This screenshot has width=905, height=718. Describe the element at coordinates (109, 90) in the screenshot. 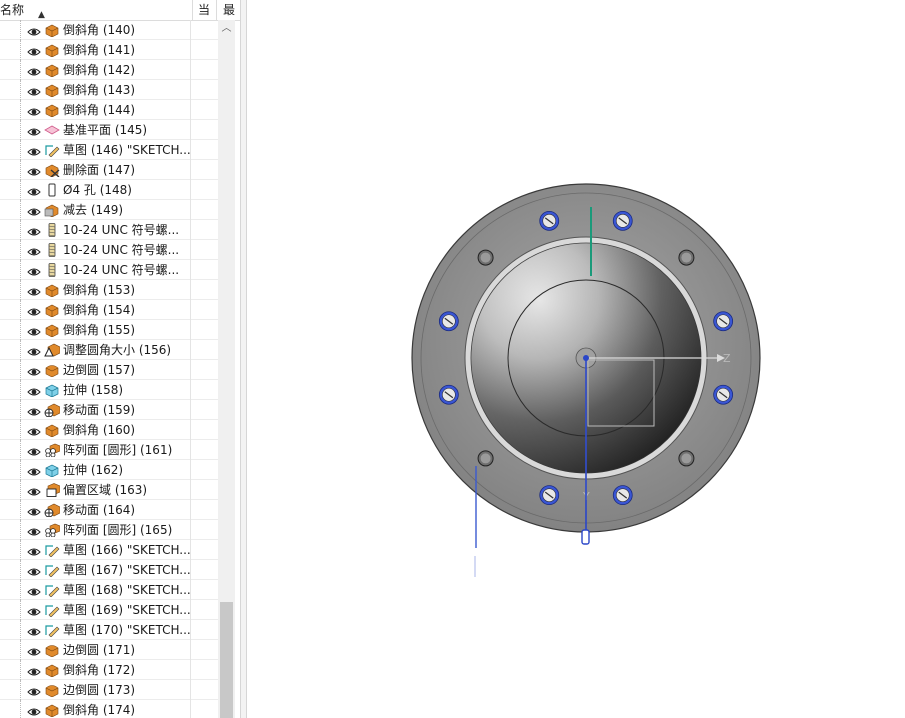

I see `tree-row: 倒斜角 (143)` at that location.